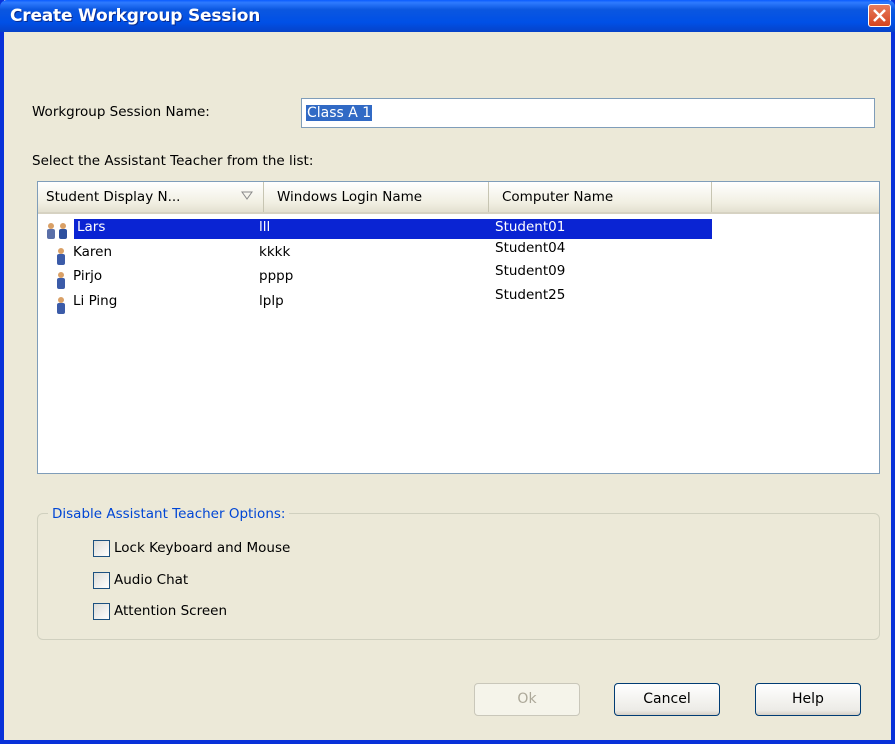 Image resolution: width=895 pixels, height=744 pixels. What do you see at coordinates (101, 548) in the screenshot?
I see `lock-keyboard-checkbox` at bounding box center [101, 548].